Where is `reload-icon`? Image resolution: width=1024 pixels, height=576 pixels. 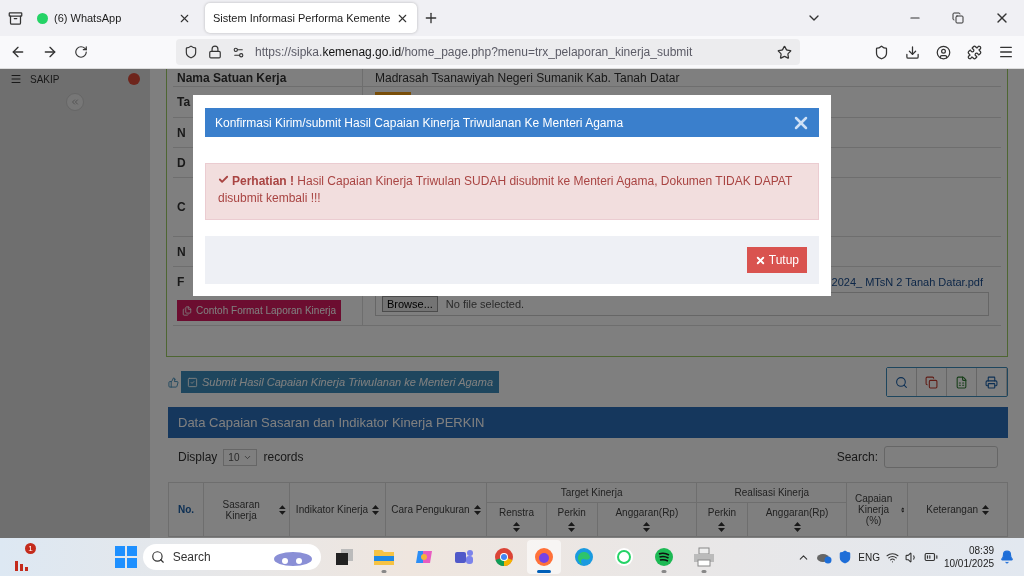
reload-icon is located at coordinates (81, 52).